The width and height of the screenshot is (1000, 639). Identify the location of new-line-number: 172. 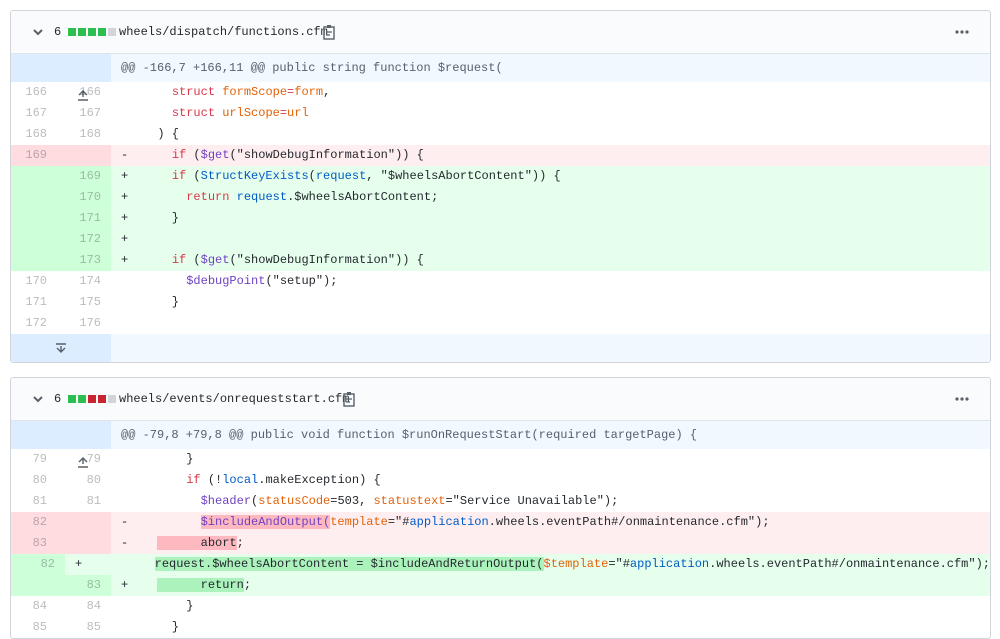
(86, 239).